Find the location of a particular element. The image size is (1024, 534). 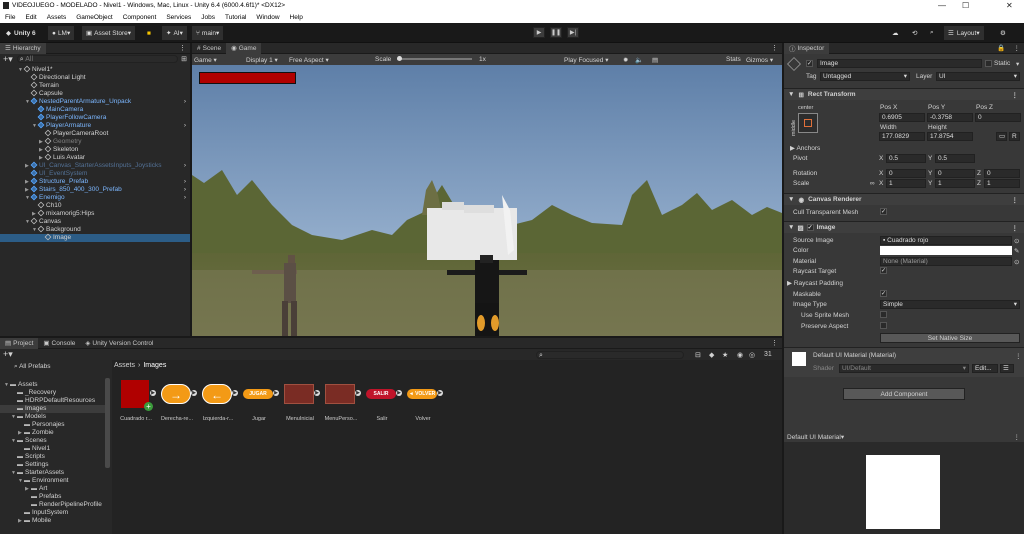

material-field: None (Material) is located at coordinates (946, 261).